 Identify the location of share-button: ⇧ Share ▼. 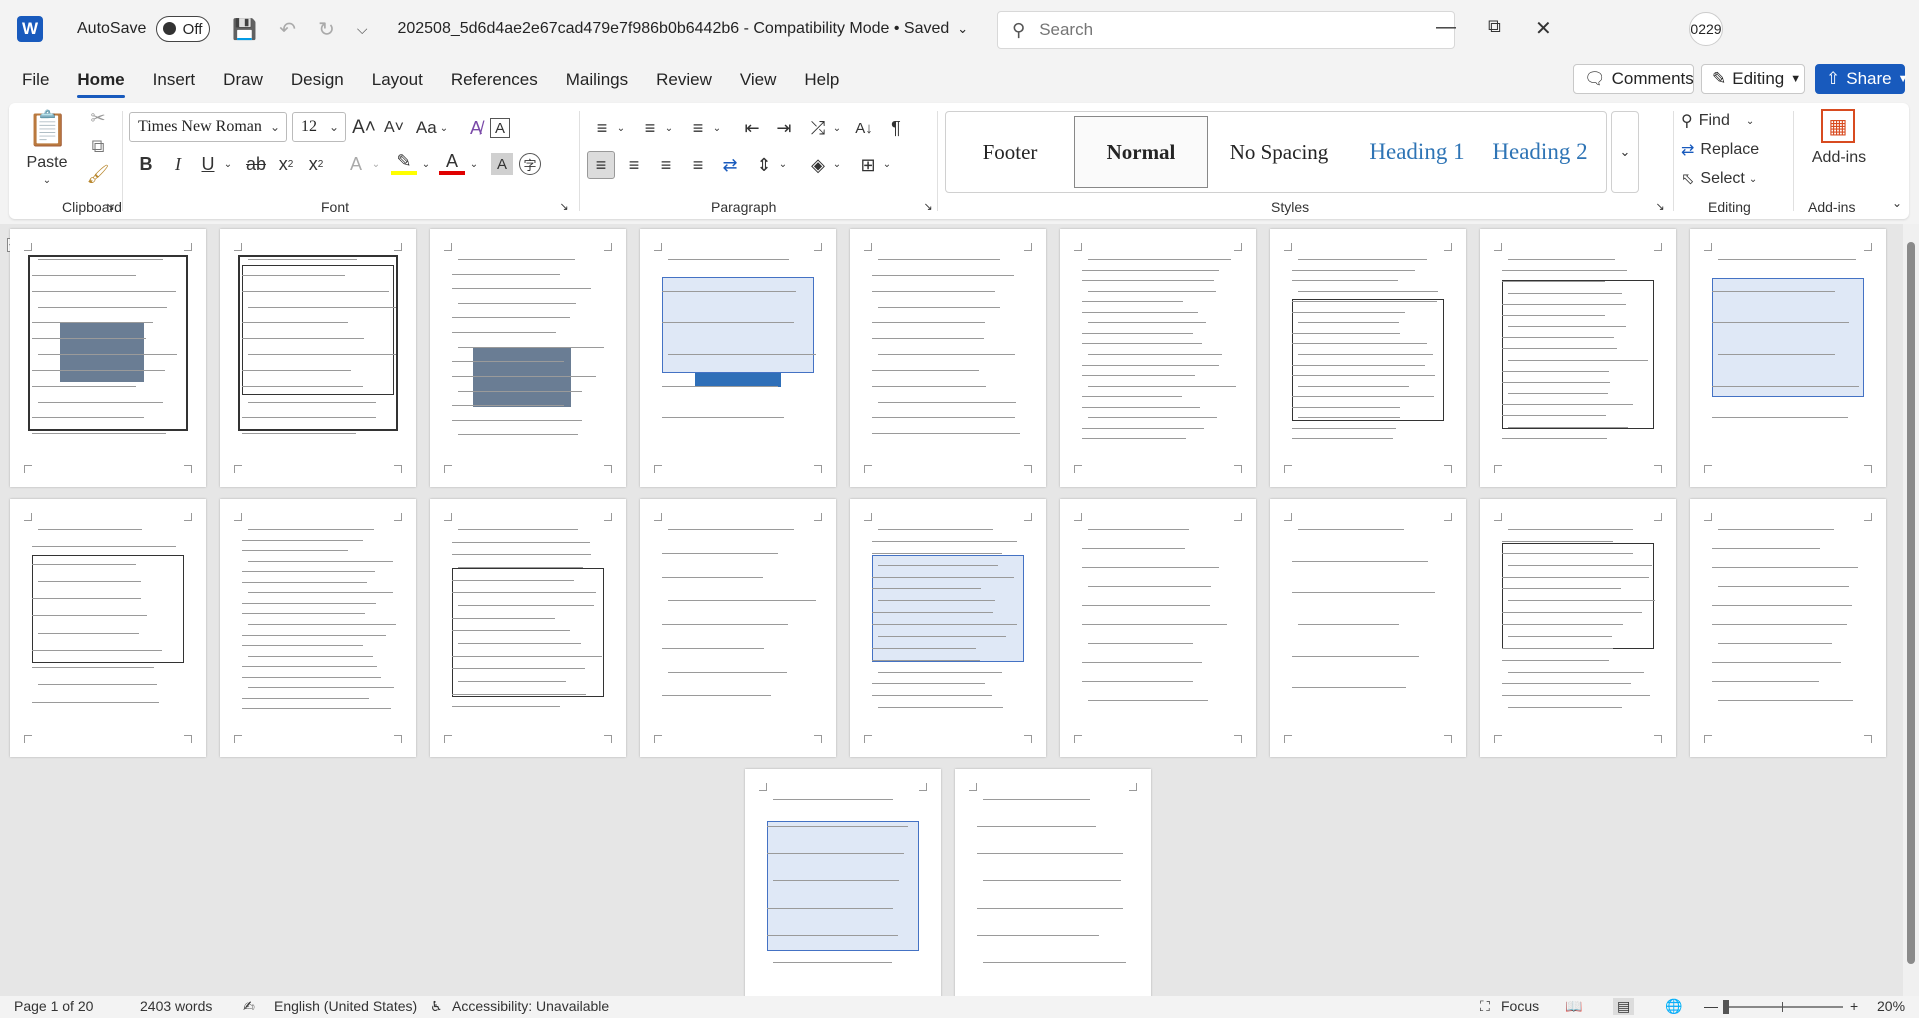
(1862, 79).